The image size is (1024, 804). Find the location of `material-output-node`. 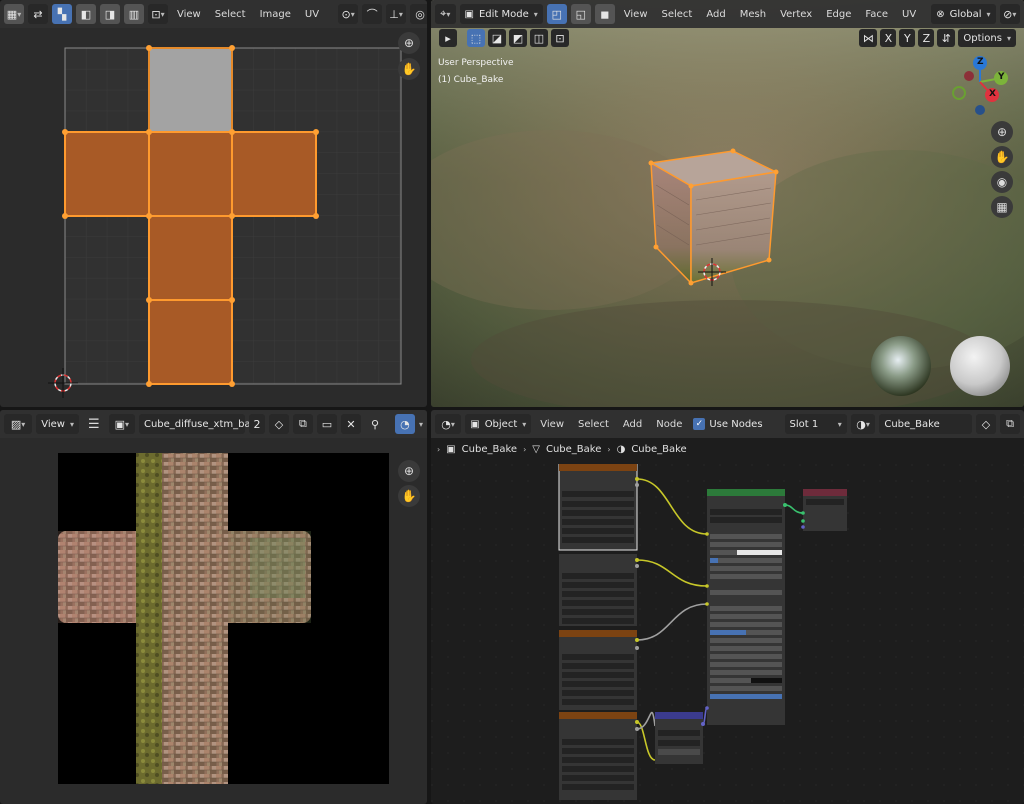

material-output-node is located at coordinates (824, 510).